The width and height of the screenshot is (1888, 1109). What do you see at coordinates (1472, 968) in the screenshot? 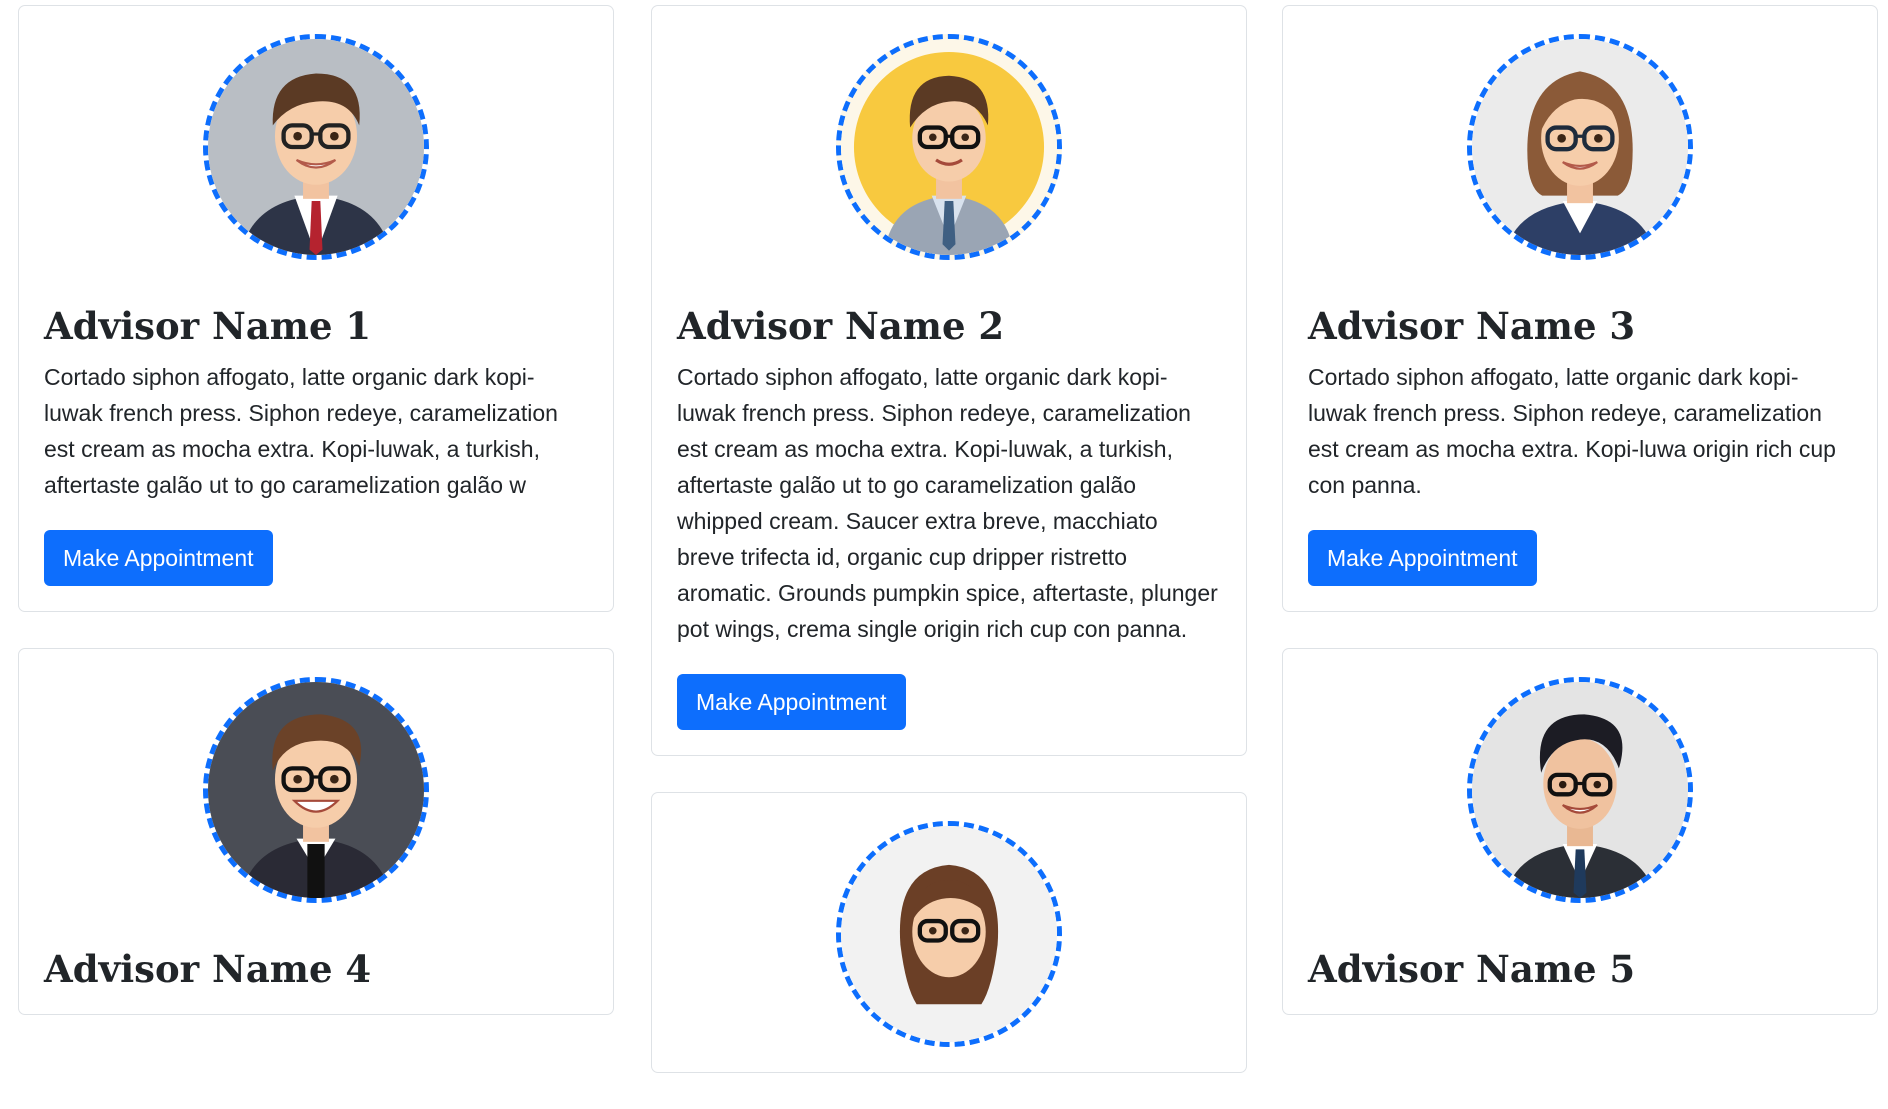
I see `advisor-name: Advisor Name 5` at bounding box center [1472, 968].